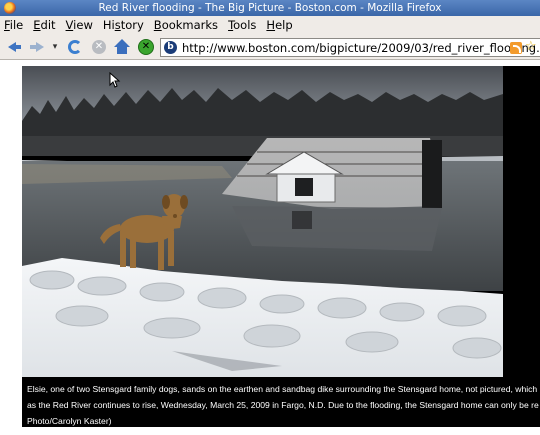  Describe the element at coordinates (99, 47) in the screenshot. I see `stop-icon: ✕` at that location.